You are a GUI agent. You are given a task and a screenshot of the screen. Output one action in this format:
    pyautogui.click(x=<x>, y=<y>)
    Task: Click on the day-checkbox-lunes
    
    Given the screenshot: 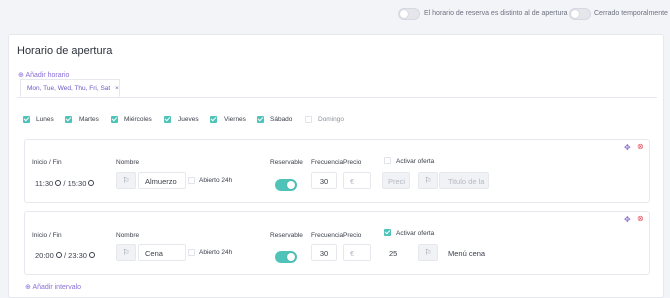 What is the action you would take?
    pyautogui.click(x=26, y=119)
    